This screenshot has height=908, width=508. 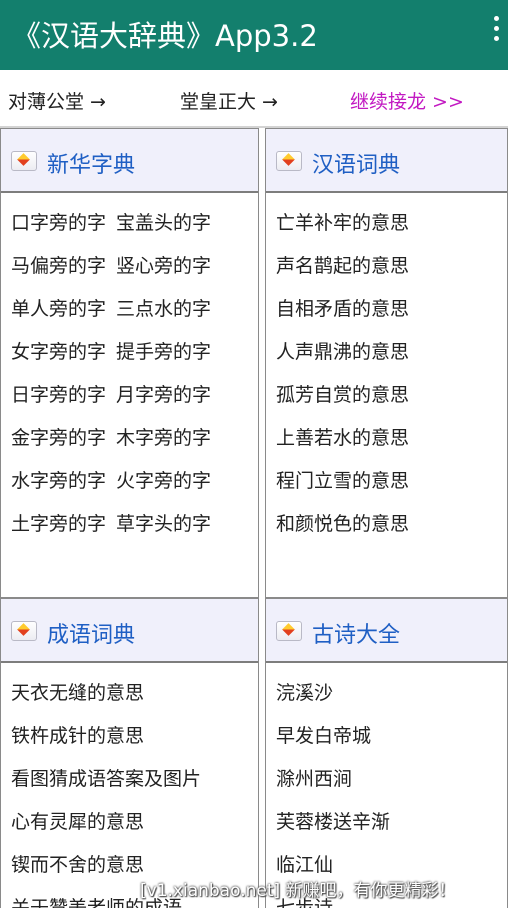 I want to click on list-link: 草字头的字, so click(x=163, y=524).